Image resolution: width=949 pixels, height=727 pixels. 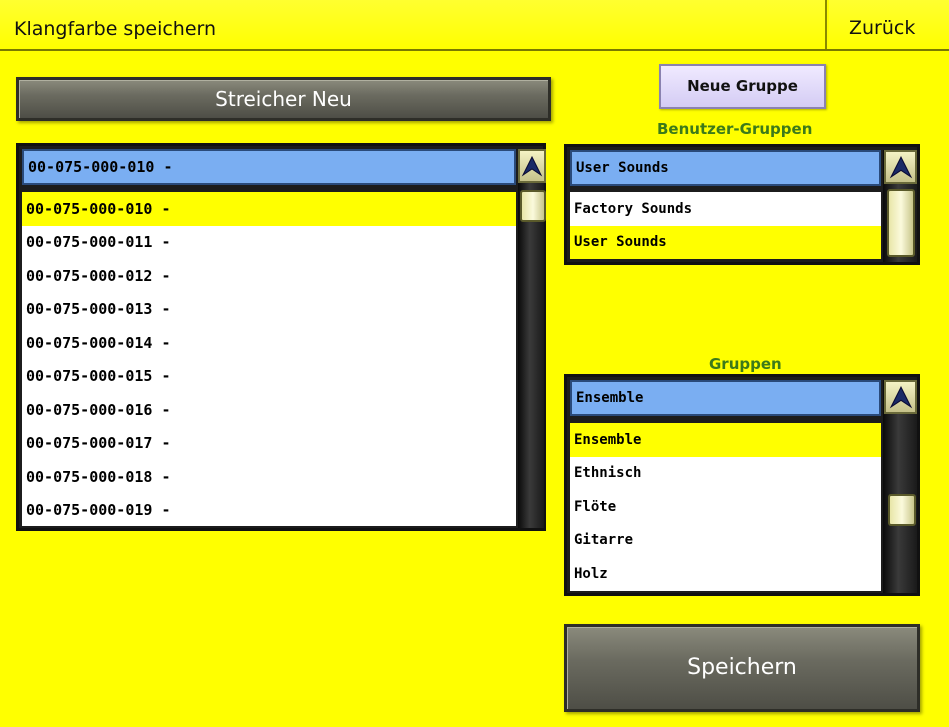 What do you see at coordinates (725, 574) in the screenshot?
I see `group-item: Holz` at bounding box center [725, 574].